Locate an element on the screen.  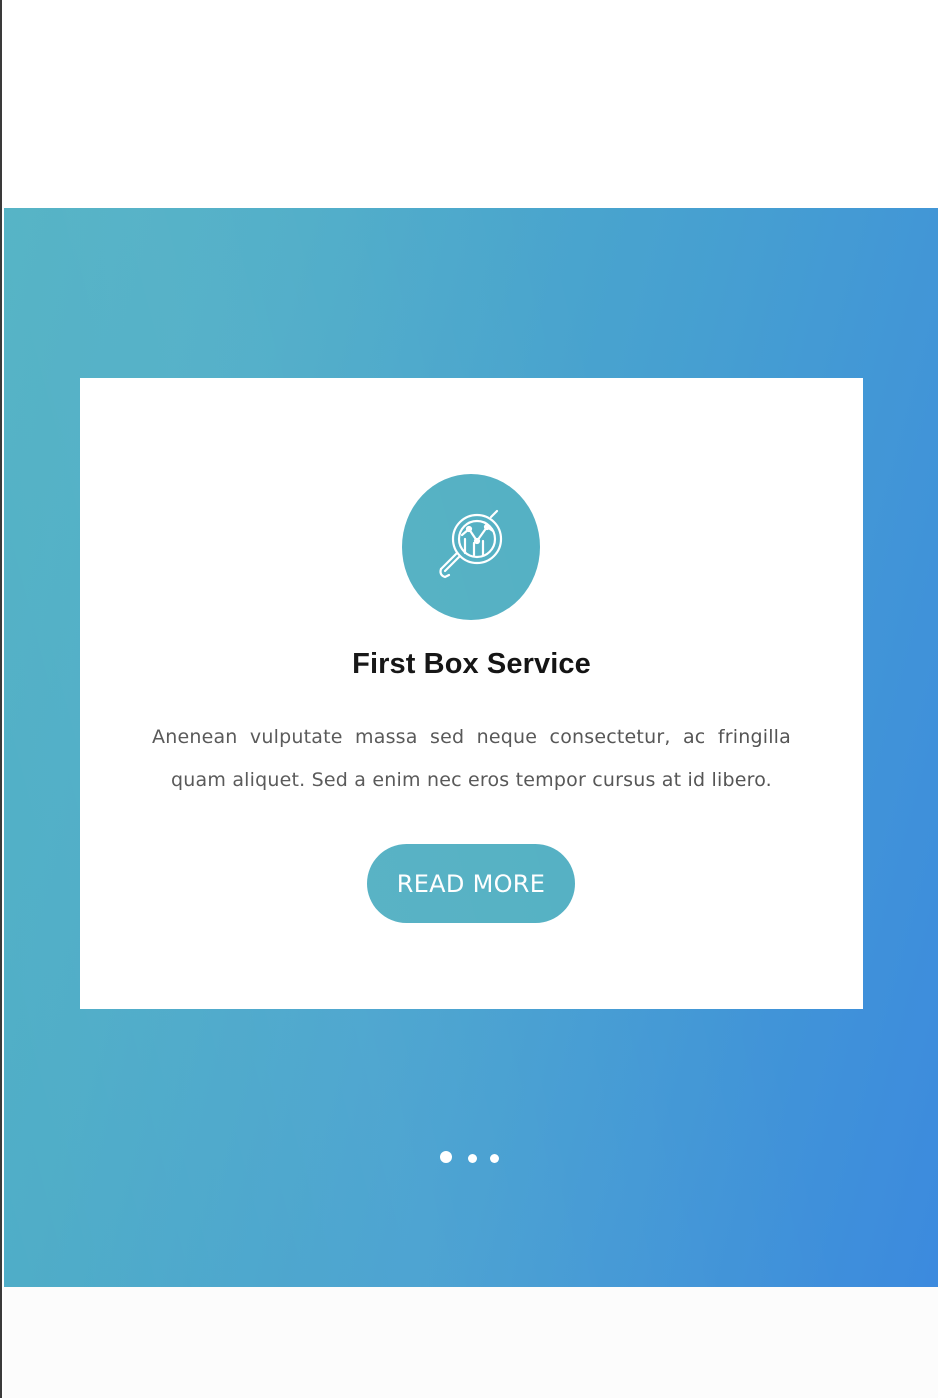
analytics-search-icon is located at coordinates (471, 547).